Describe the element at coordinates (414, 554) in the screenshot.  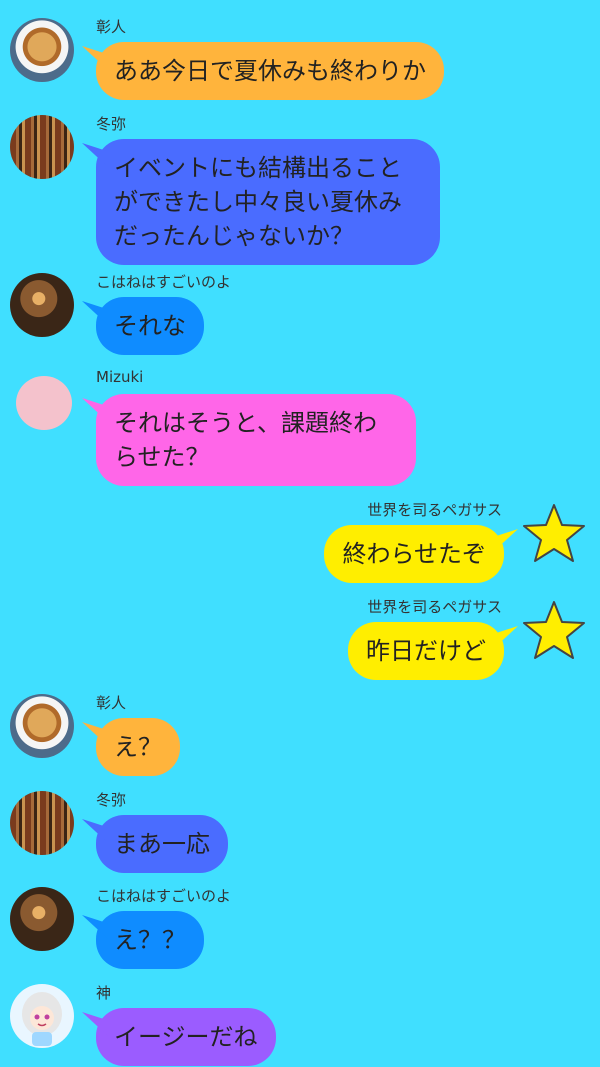
I see `message-bubble: 終わらせたぞ` at that location.